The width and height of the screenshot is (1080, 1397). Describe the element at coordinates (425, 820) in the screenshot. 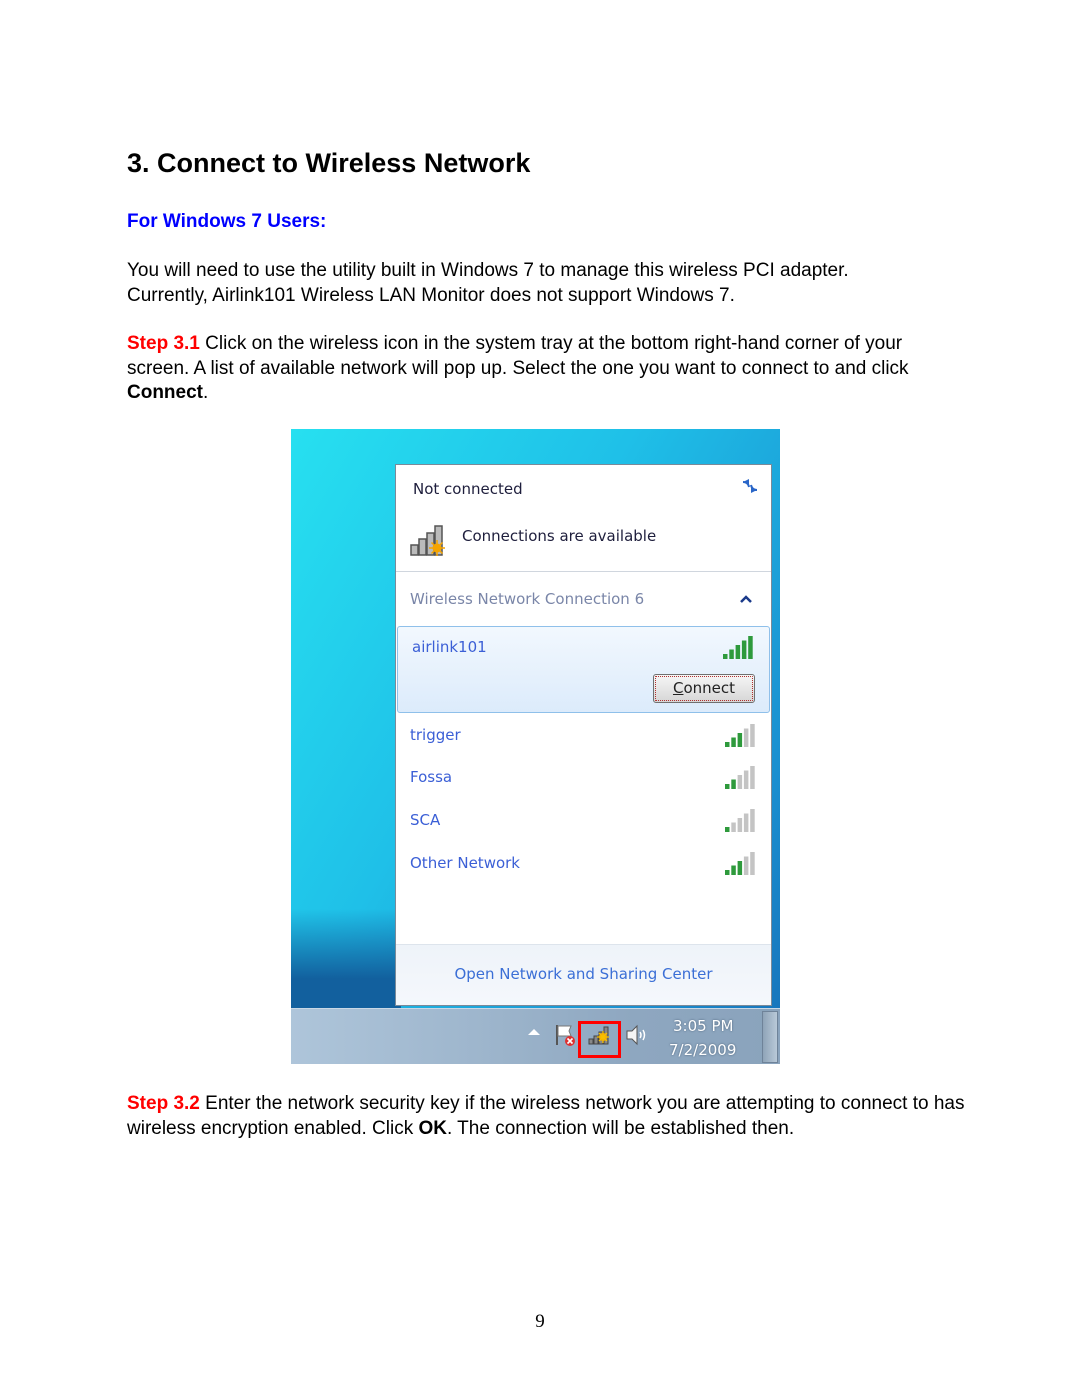

I see `network-name: SCA` at that location.